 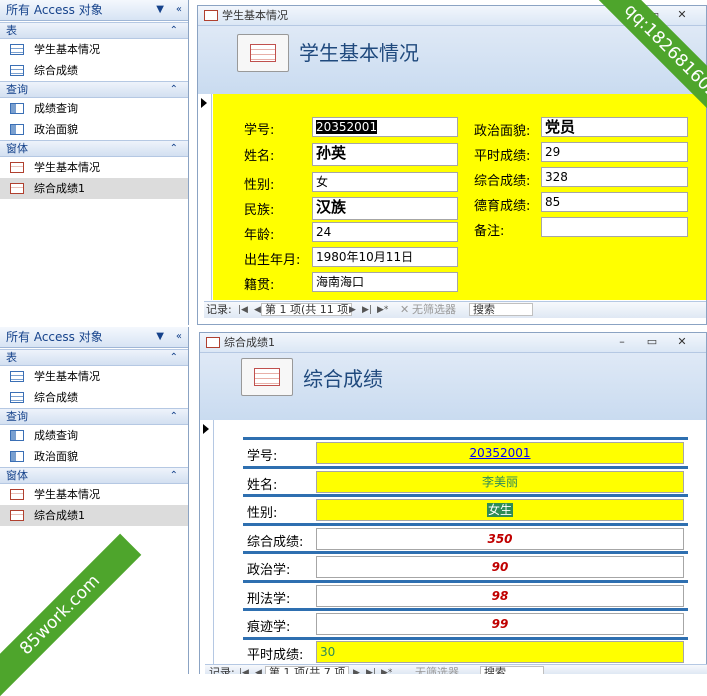 What do you see at coordinates (453, 343) in the screenshot?
I see `window-titlebar: 综合成绩1 – ▭ ✕` at bounding box center [453, 343].